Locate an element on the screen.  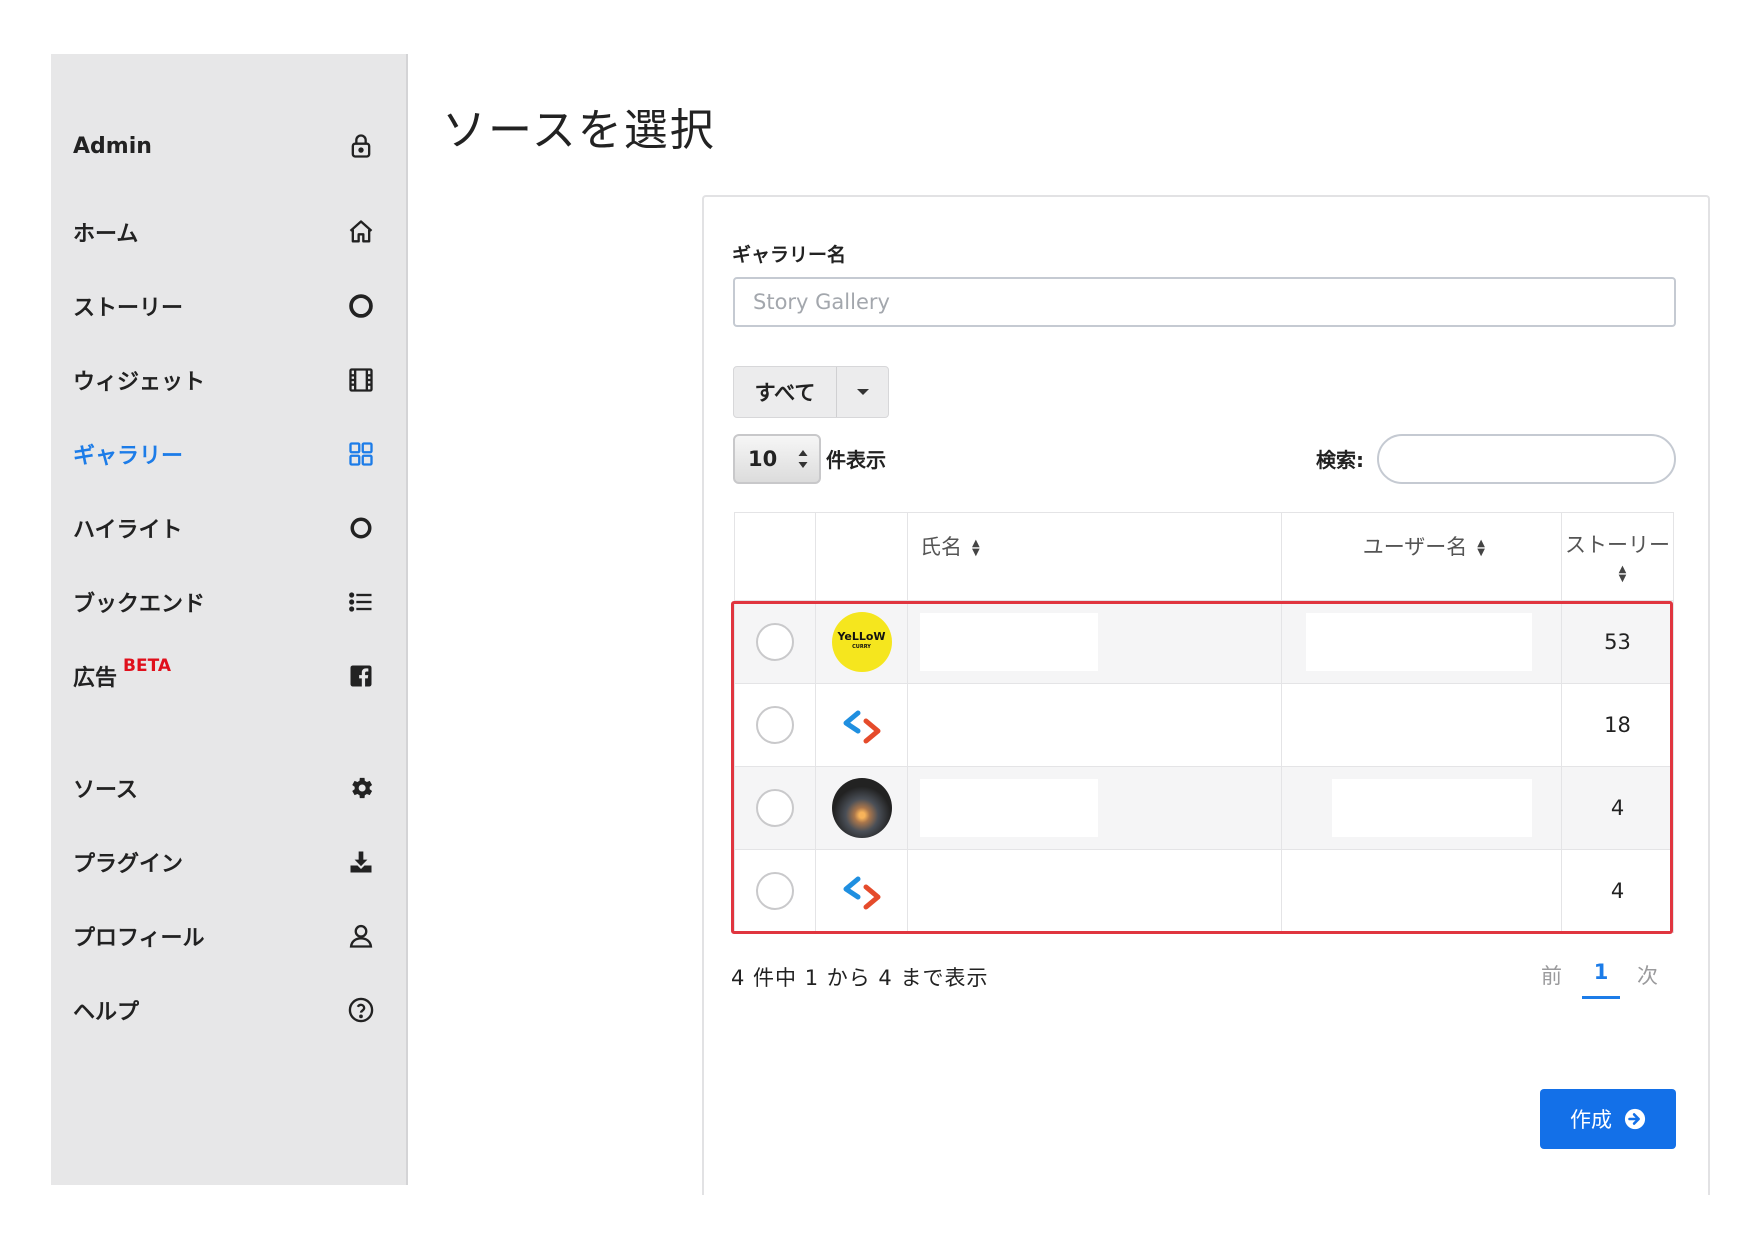
table-info: 4 件中 1 から 4 まで表示 is located at coordinates (860, 978).